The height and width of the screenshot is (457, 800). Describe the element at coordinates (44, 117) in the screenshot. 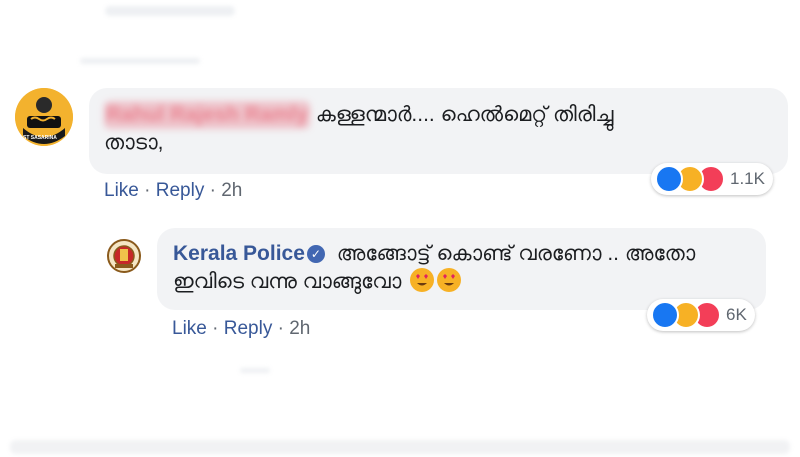

I see `commenter-avatar: ST SASARINA` at that location.